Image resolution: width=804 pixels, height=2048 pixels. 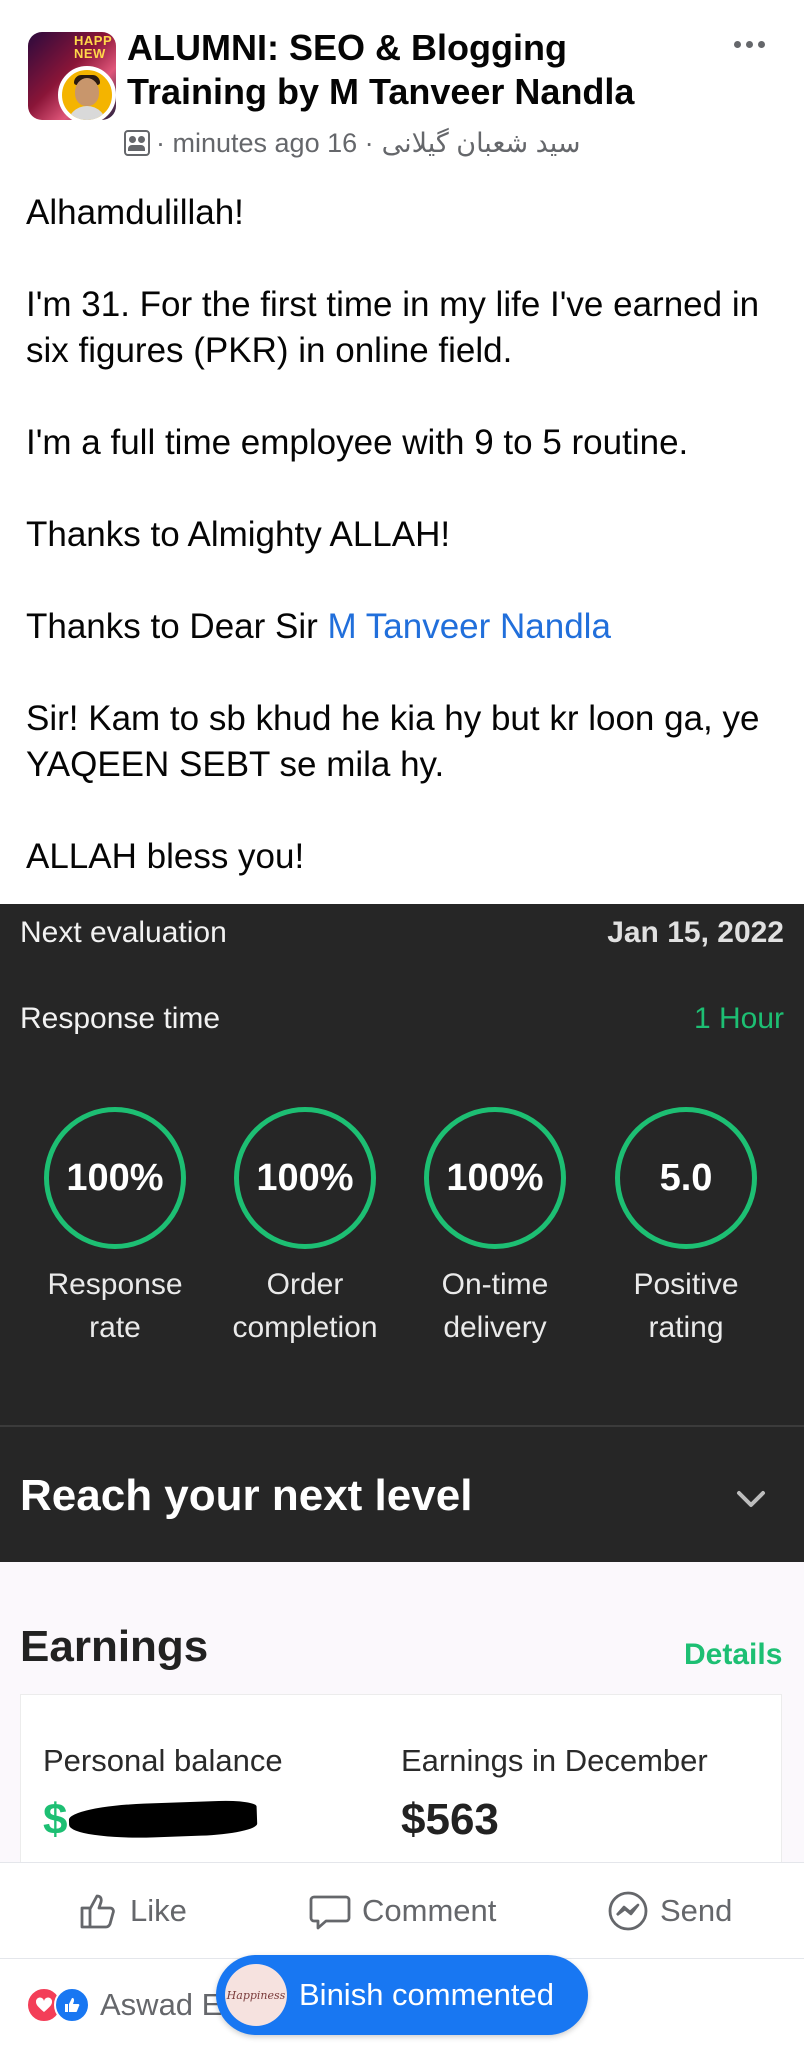 I want to click on next-evaluation-row: Next evaluation Jan 15, 2022, so click(x=402, y=933).